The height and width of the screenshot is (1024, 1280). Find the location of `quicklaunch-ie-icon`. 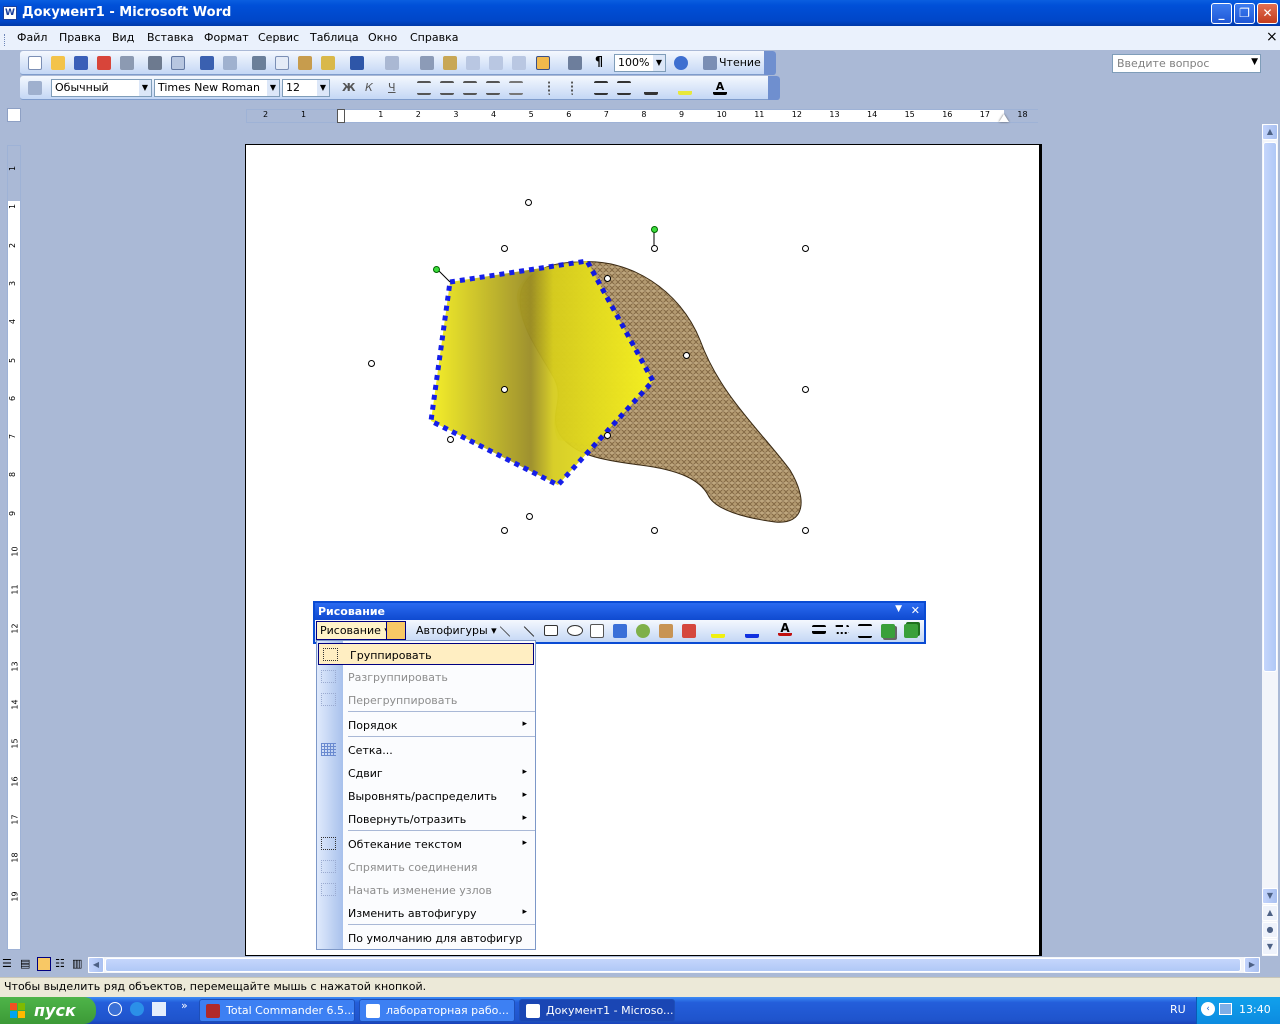

quicklaunch-ie-icon is located at coordinates (137, 1009).